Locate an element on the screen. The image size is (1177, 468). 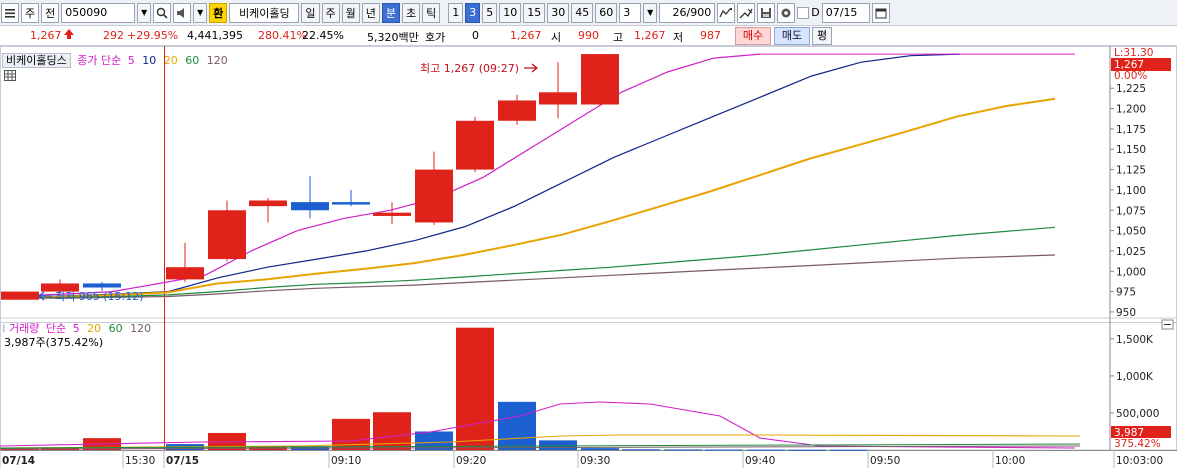
x-tick-label: 09:20 is located at coordinates (471, 461).